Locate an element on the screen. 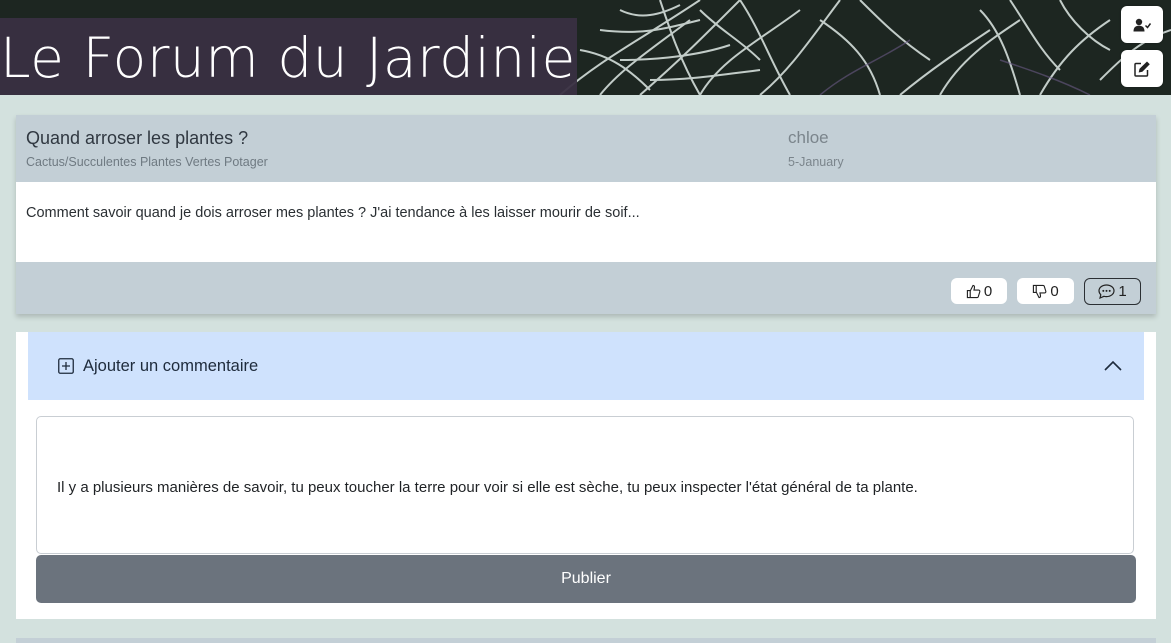  dislike-button: 0 is located at coordinates (1045, 291).